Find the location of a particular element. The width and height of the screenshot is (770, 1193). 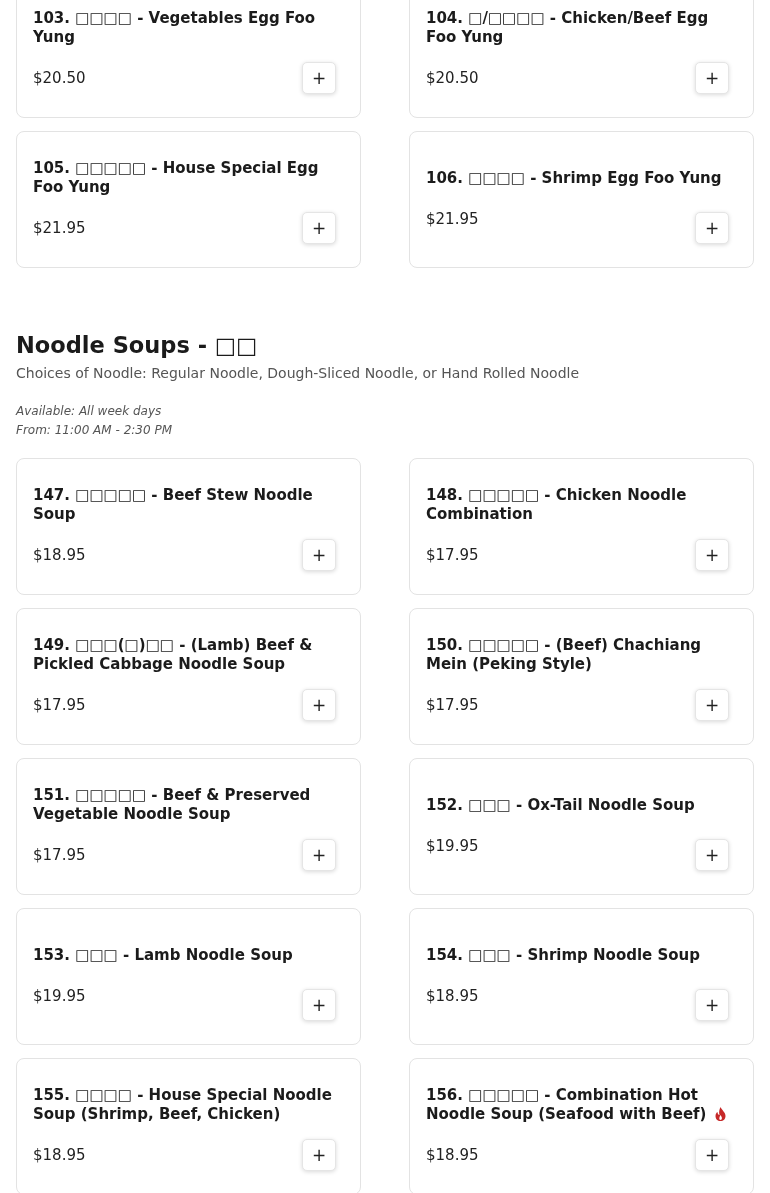

item-title: 149. □□□(□)□□ - (Lamb) Beef & Pickled Cabbage Noodle Soup is located at coordinates (173, 655).